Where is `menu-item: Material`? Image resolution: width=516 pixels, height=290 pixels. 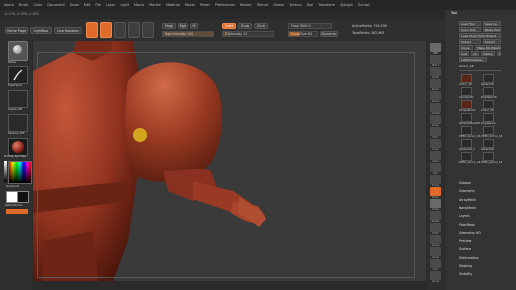
menu-item: Material is located at coordinates (173, 5).